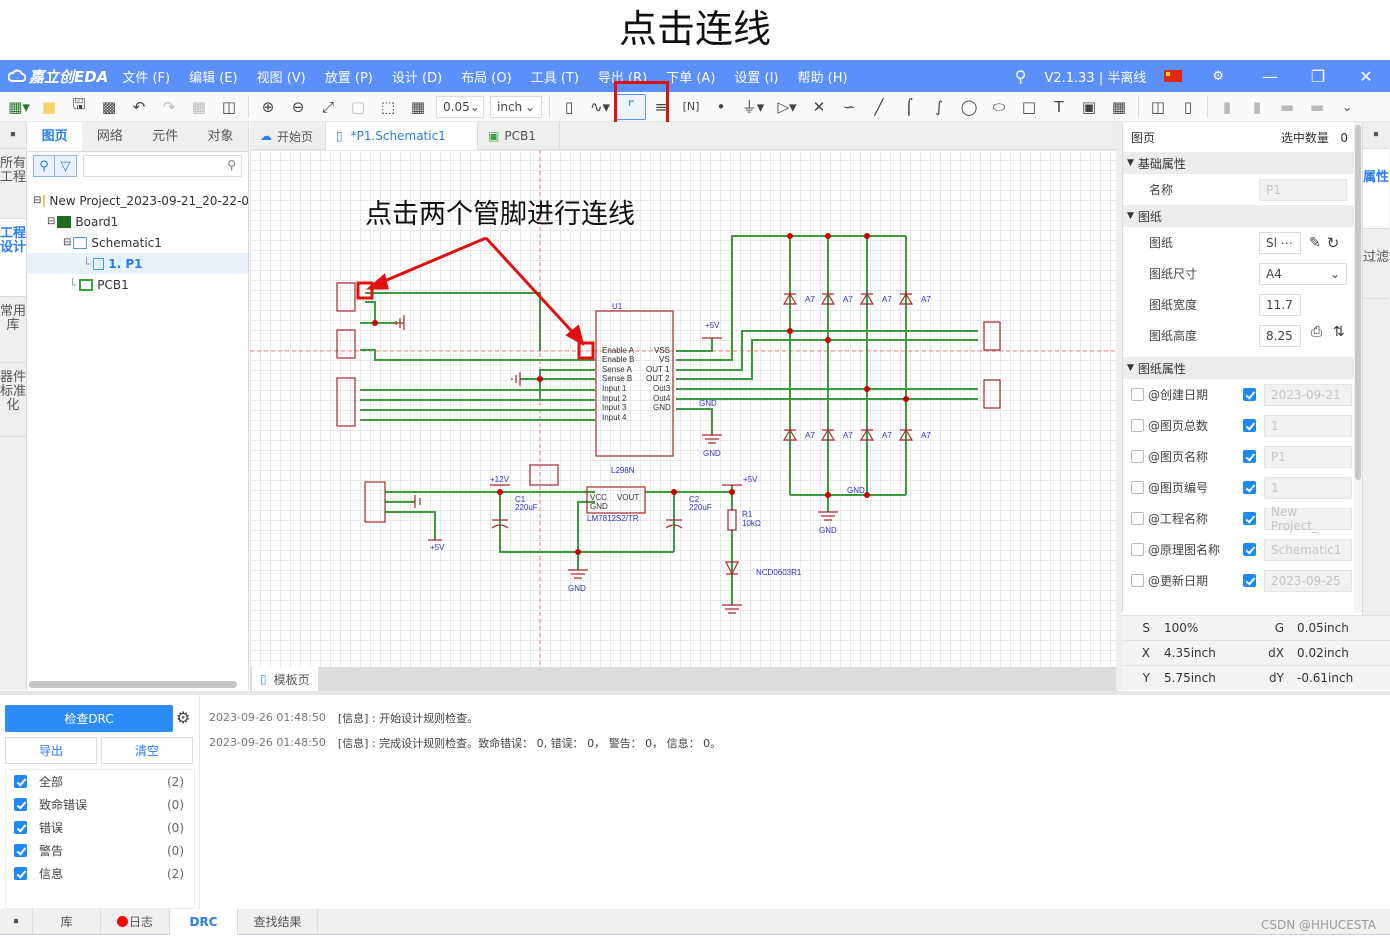  I want to click on zoom-out-icon: ⊖, so click(298, 107).